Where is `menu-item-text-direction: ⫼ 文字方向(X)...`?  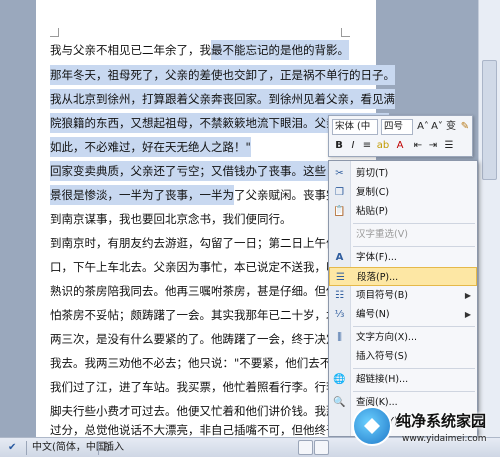 menu-item-text-direction: ⫼ 文字方向(X)... is located at coordinates (403, 337).